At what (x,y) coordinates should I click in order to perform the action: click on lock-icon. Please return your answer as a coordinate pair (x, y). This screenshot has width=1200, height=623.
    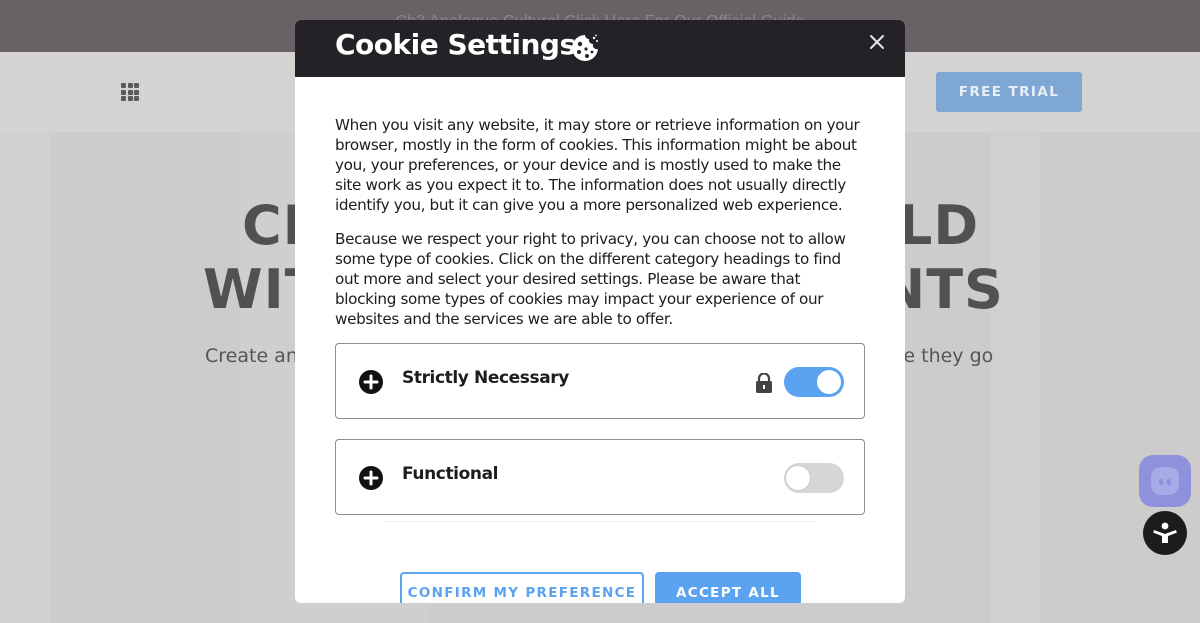
    Looking at the image, I should click on (764, 383).